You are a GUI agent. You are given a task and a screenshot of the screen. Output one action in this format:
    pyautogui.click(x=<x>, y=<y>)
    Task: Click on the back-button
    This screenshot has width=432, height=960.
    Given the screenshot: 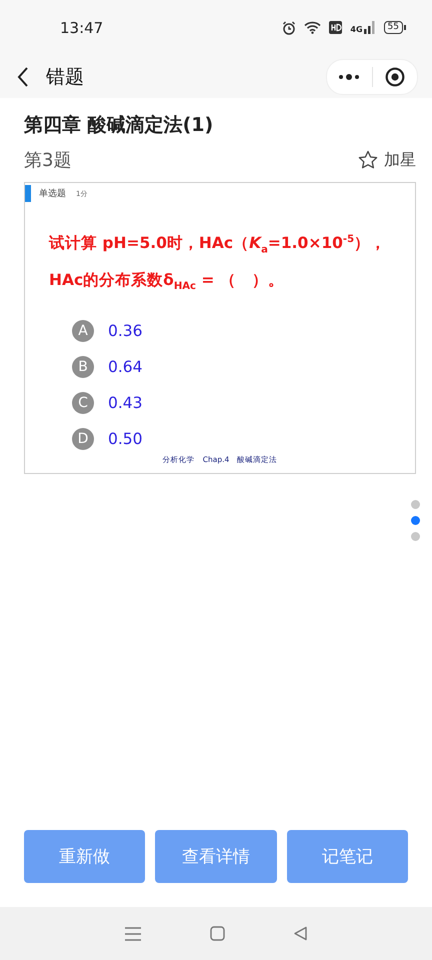 What is the action you would take?
    pyautogui.click(x=23, y=77)
    